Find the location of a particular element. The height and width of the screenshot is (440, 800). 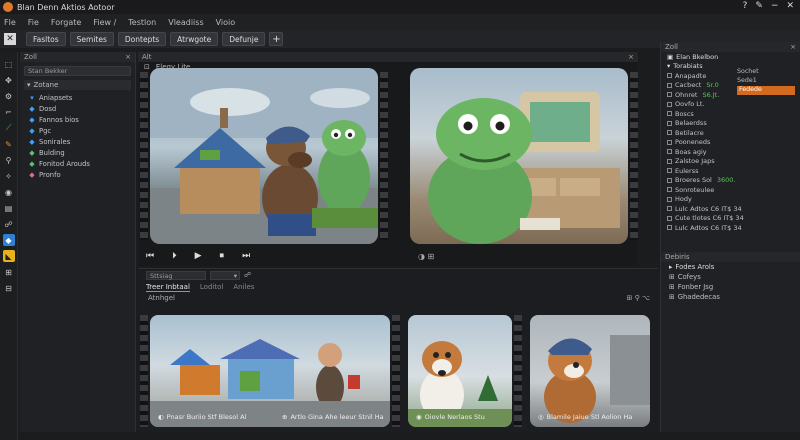

brush-tool-icon: ⟋ is located at coordinates (9, 128).